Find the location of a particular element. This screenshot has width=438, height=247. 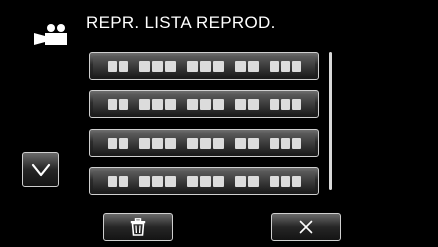

close-icon is located at coordinates (306, 227).